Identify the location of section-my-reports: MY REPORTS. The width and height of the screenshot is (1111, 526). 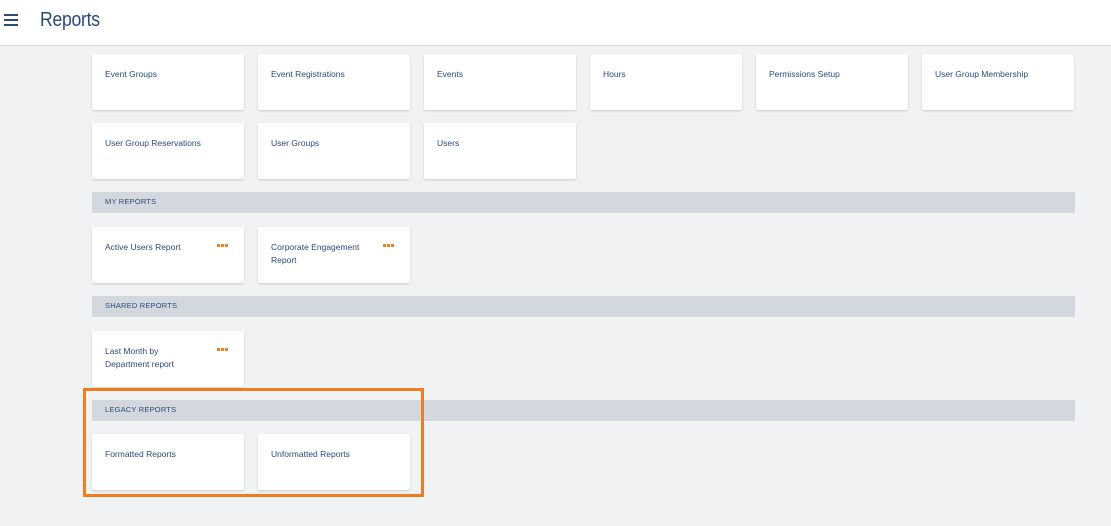
(583, 202).